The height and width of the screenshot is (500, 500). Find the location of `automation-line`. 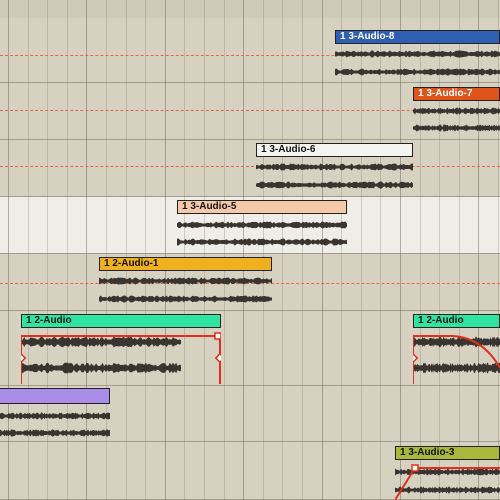

automation-line is located at coordinates (250, 166).